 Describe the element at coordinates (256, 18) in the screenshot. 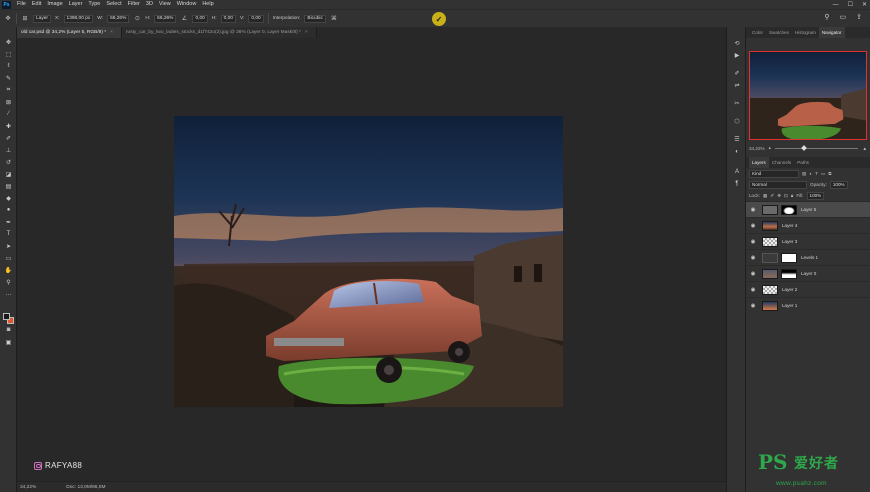

I see `vskew-field: 0,00` at that location.